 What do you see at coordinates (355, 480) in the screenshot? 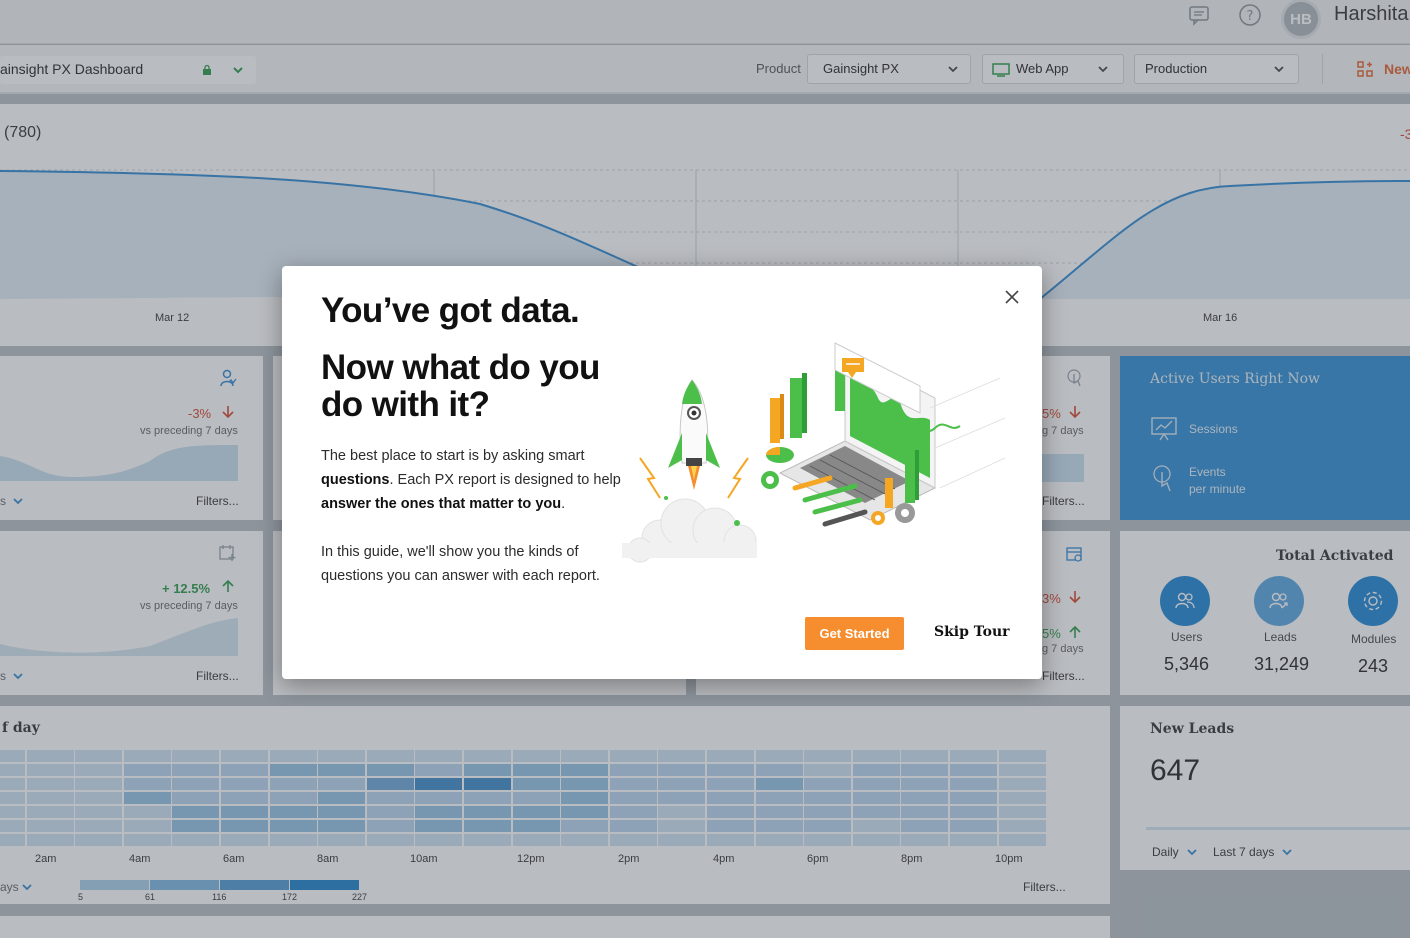
I see `emphasis: questions` at bounding box center [355, 480].